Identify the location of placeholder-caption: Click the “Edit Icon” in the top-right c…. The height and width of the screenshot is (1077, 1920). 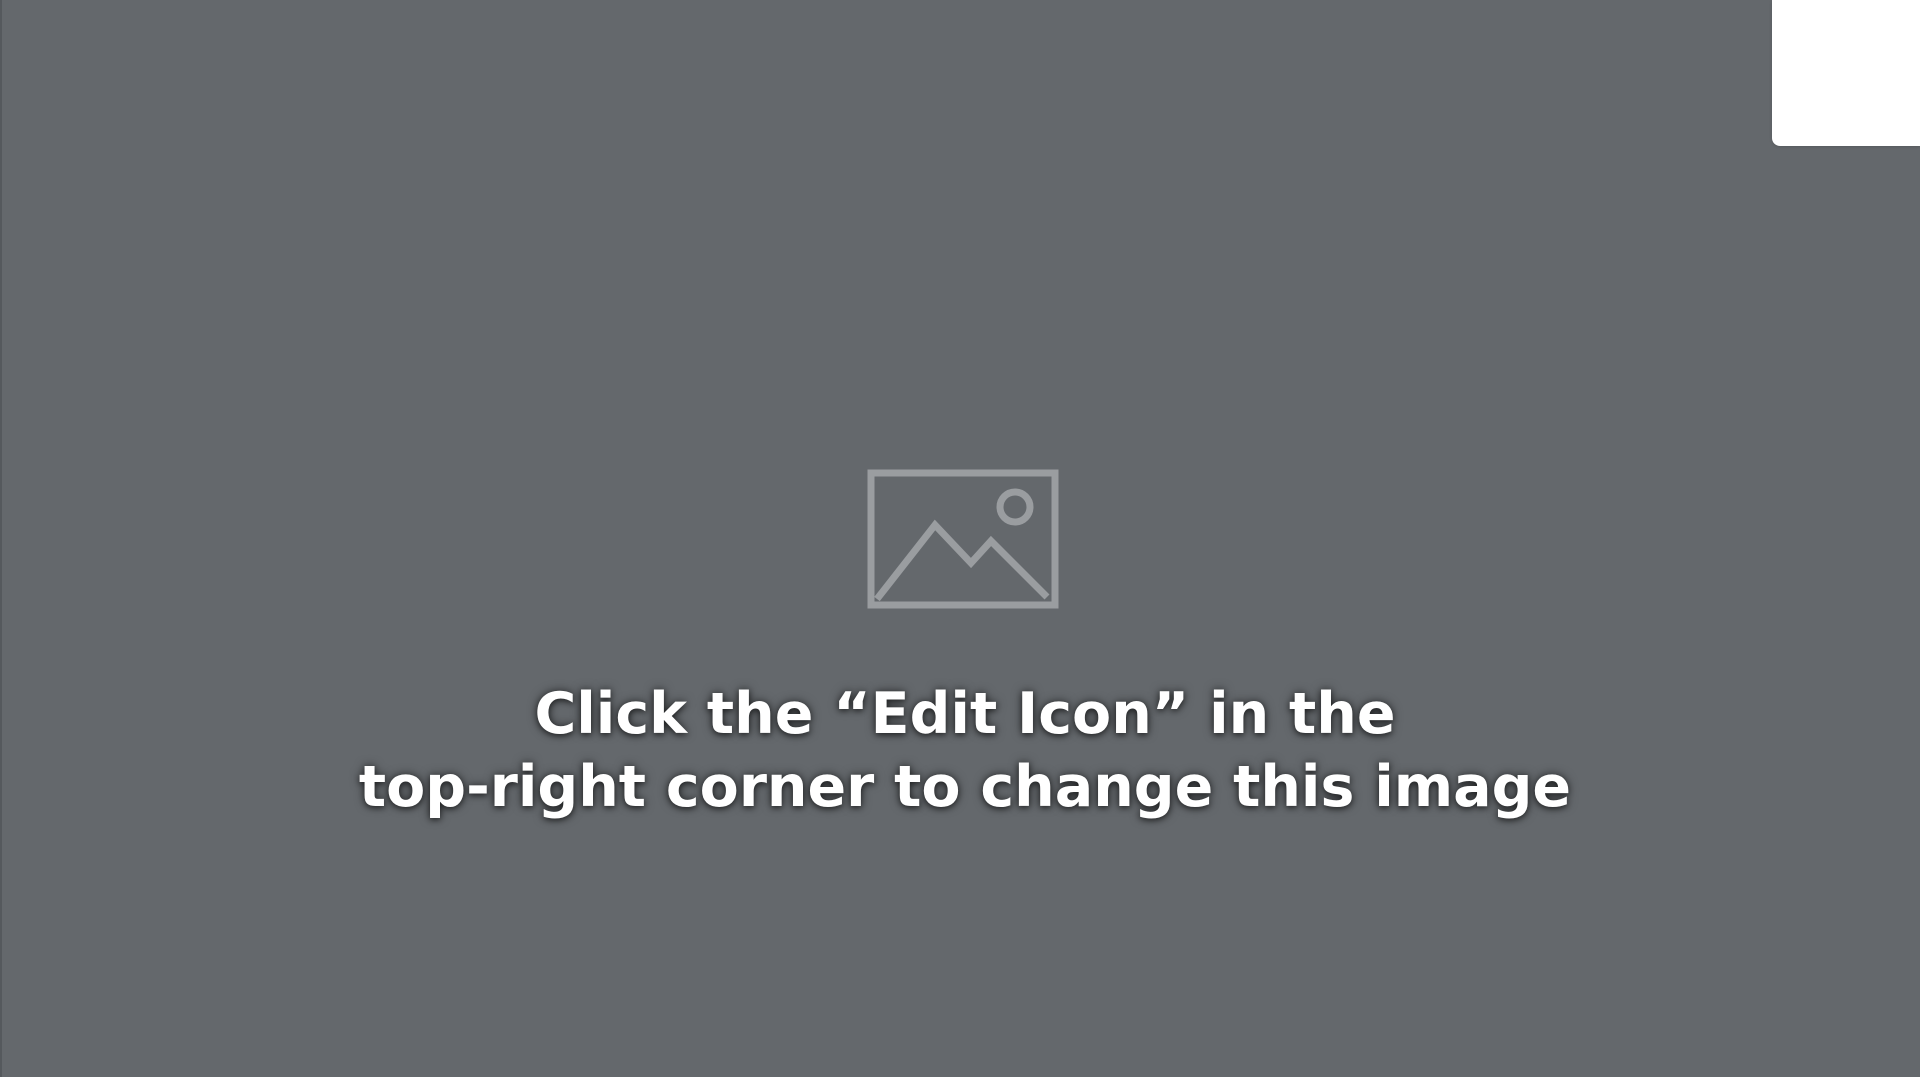
(965, 751).